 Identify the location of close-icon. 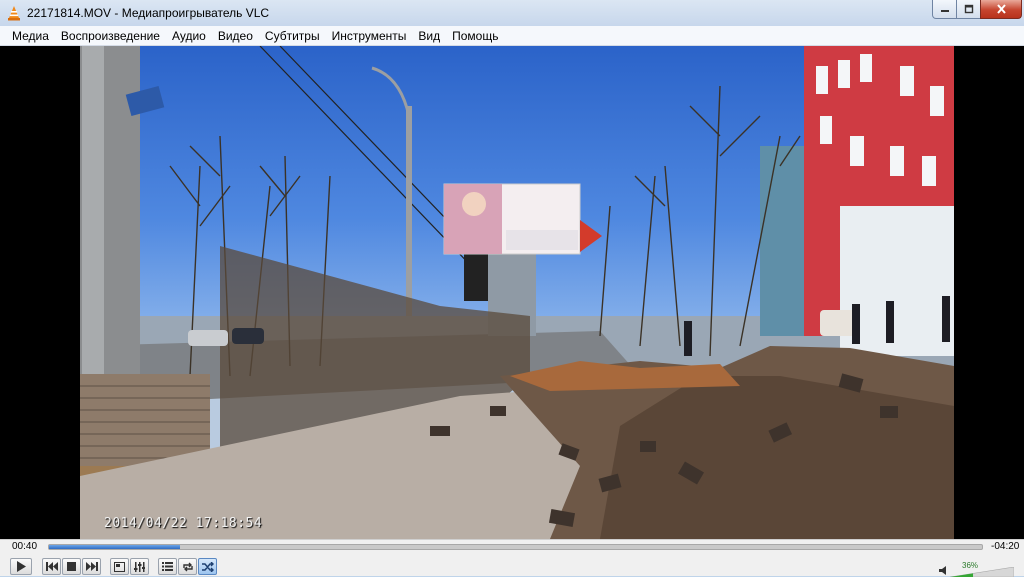
(1001, 9).